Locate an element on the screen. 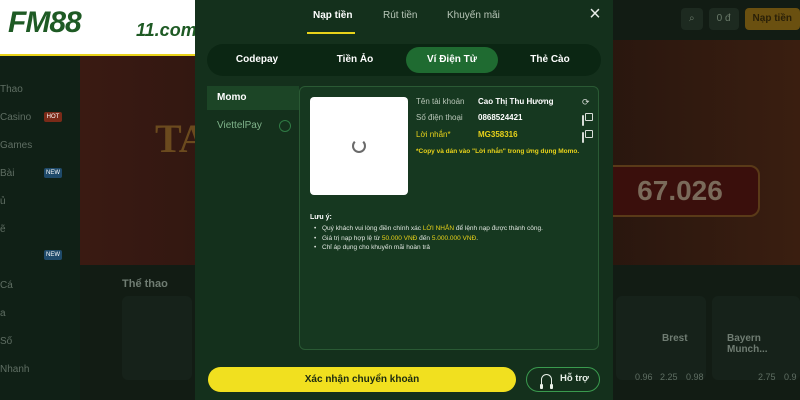  balance-button: 0 đ is located at coordinates (723, 19).